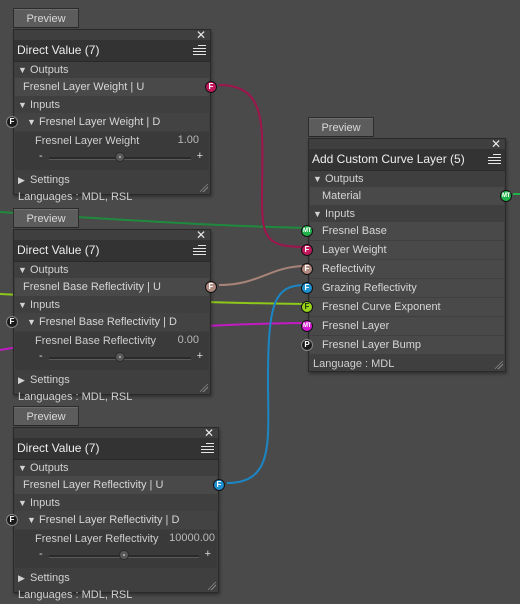  What do you see at coordinates (211, 287) in the screenshot?
I see `color-output-port: F` at bounding box center [211, 287].